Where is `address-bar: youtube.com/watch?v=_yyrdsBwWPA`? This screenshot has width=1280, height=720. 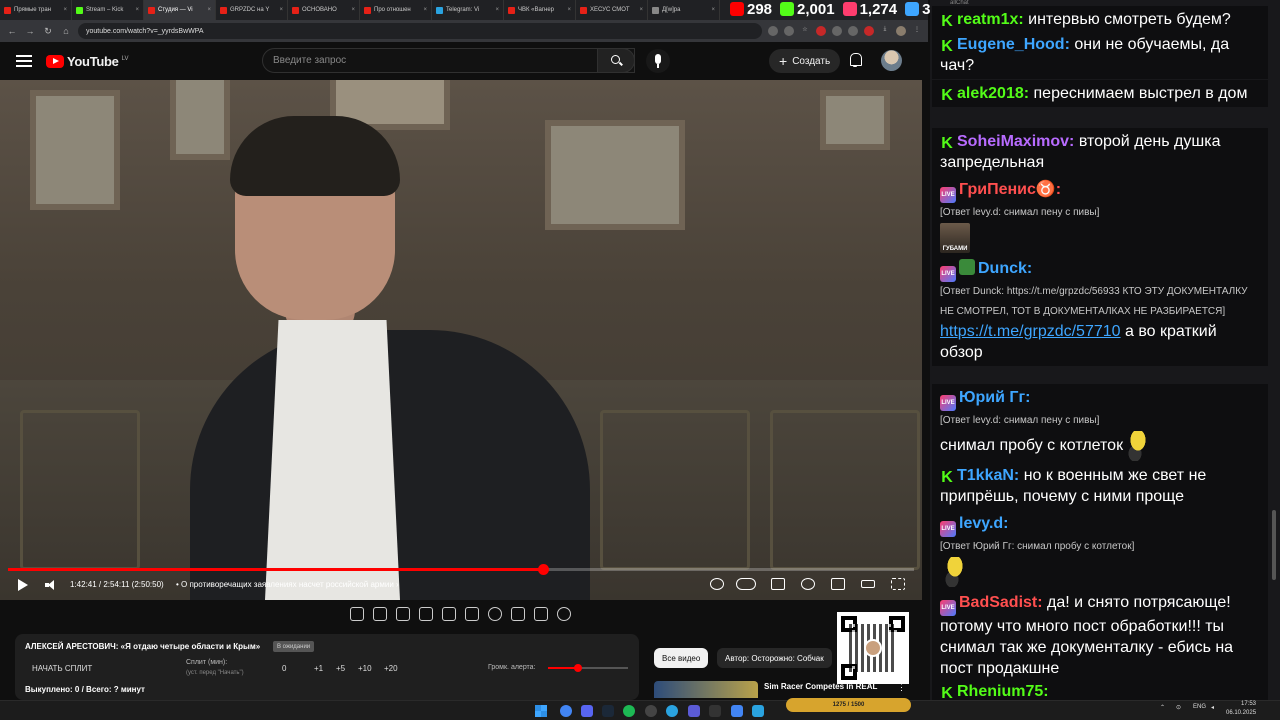 address-bar: youtube.com/watch?v=_yyrdsBwWPA is located at coordinates (420, 31).